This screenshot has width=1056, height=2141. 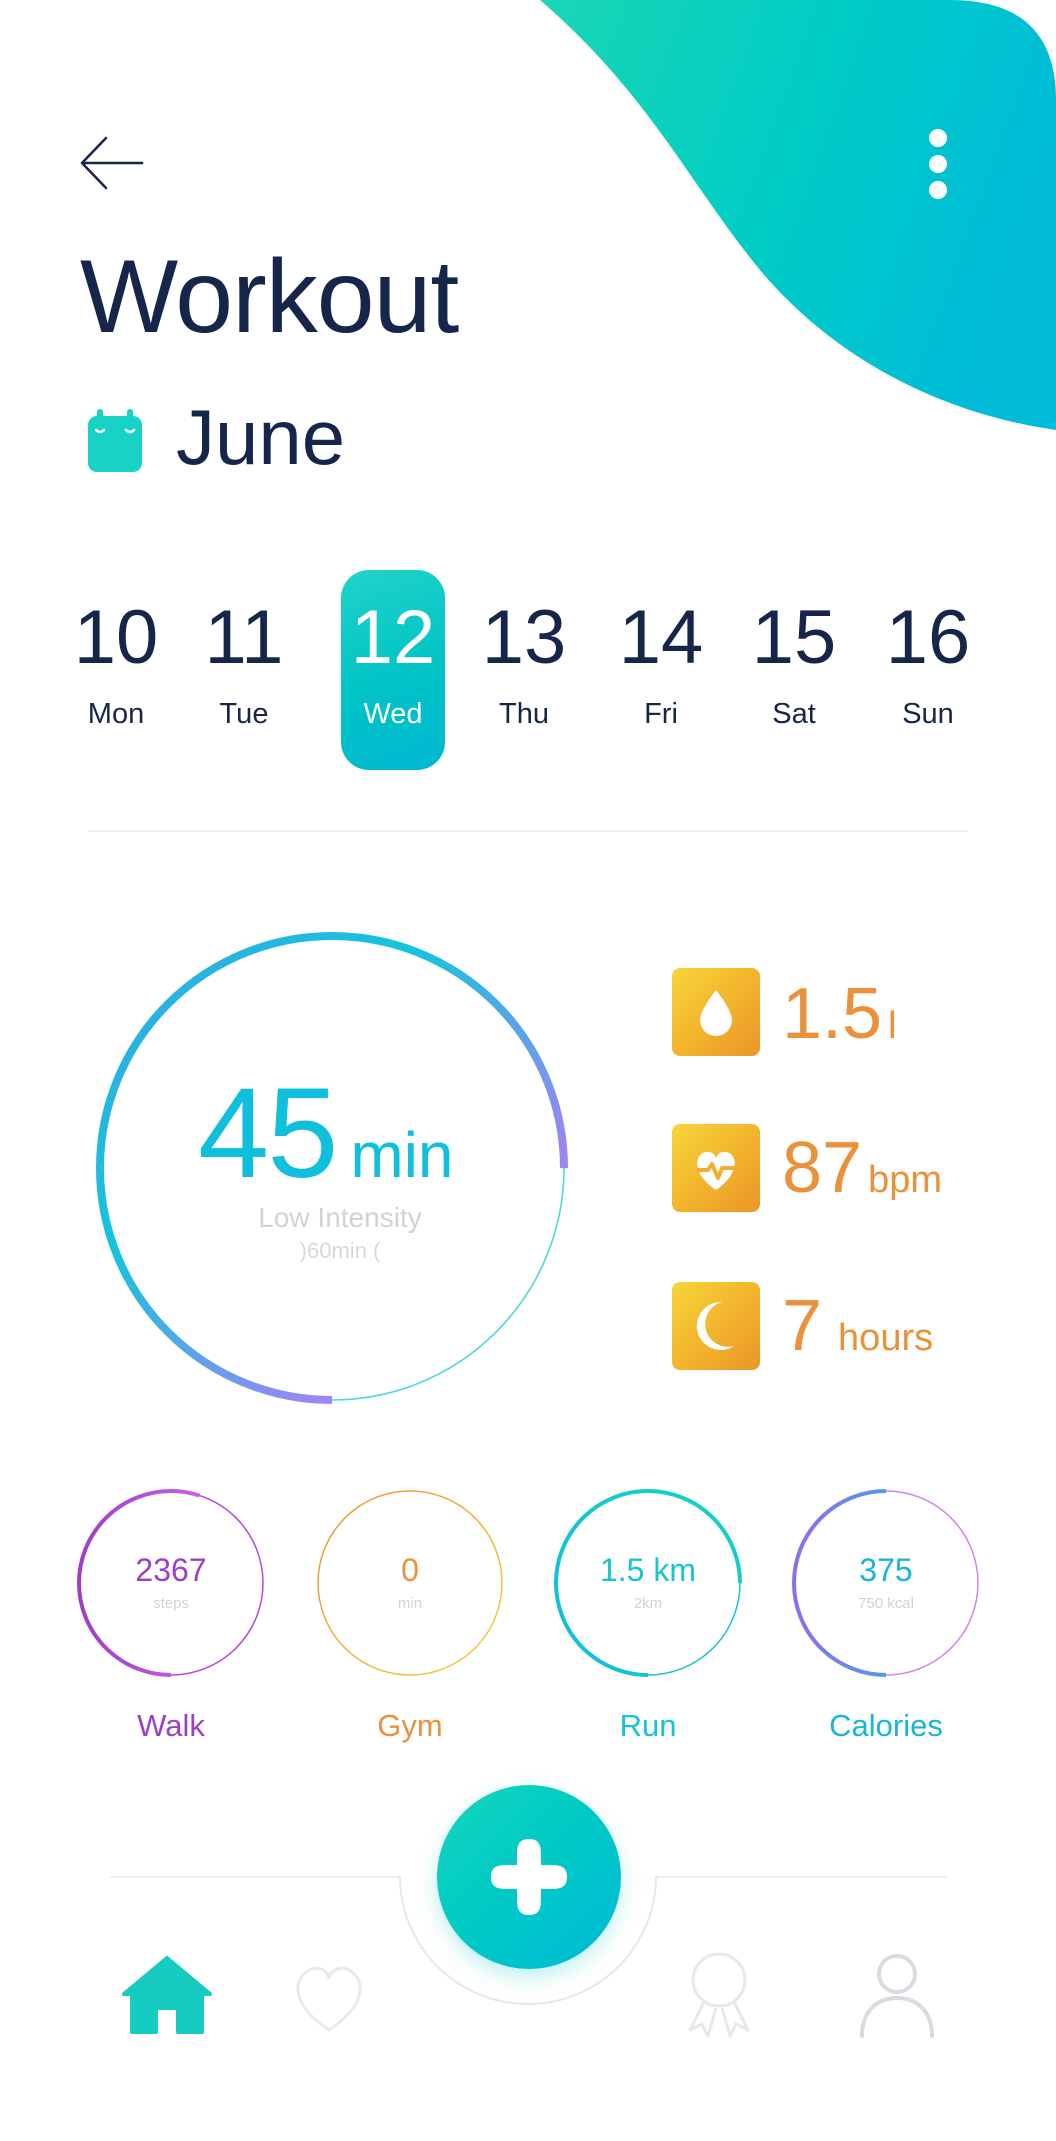 I want to click on water-value: 1.5, so click(x=832, y=1014).